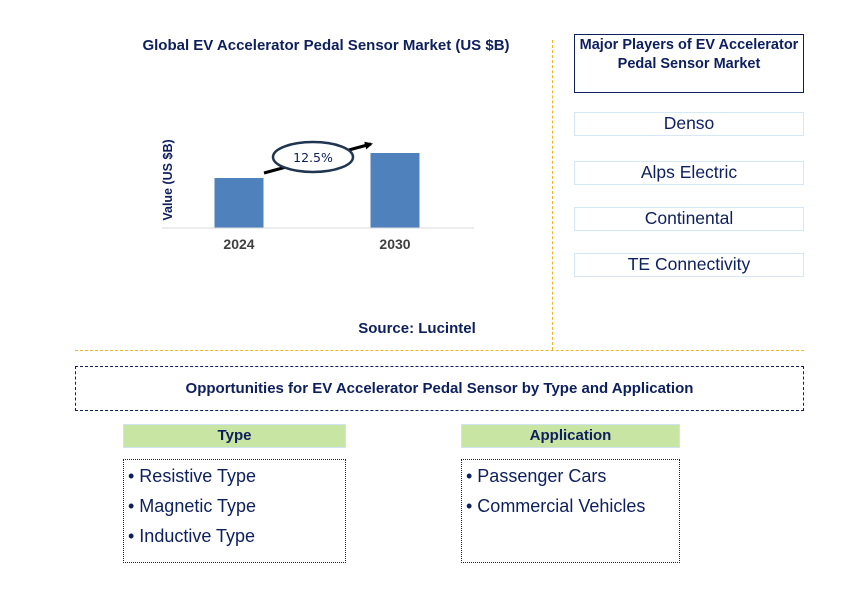  Describe the element at coordinates (192, 476) in the screenshot. I see `type-item-resistive: • Resistive Type` at that location.